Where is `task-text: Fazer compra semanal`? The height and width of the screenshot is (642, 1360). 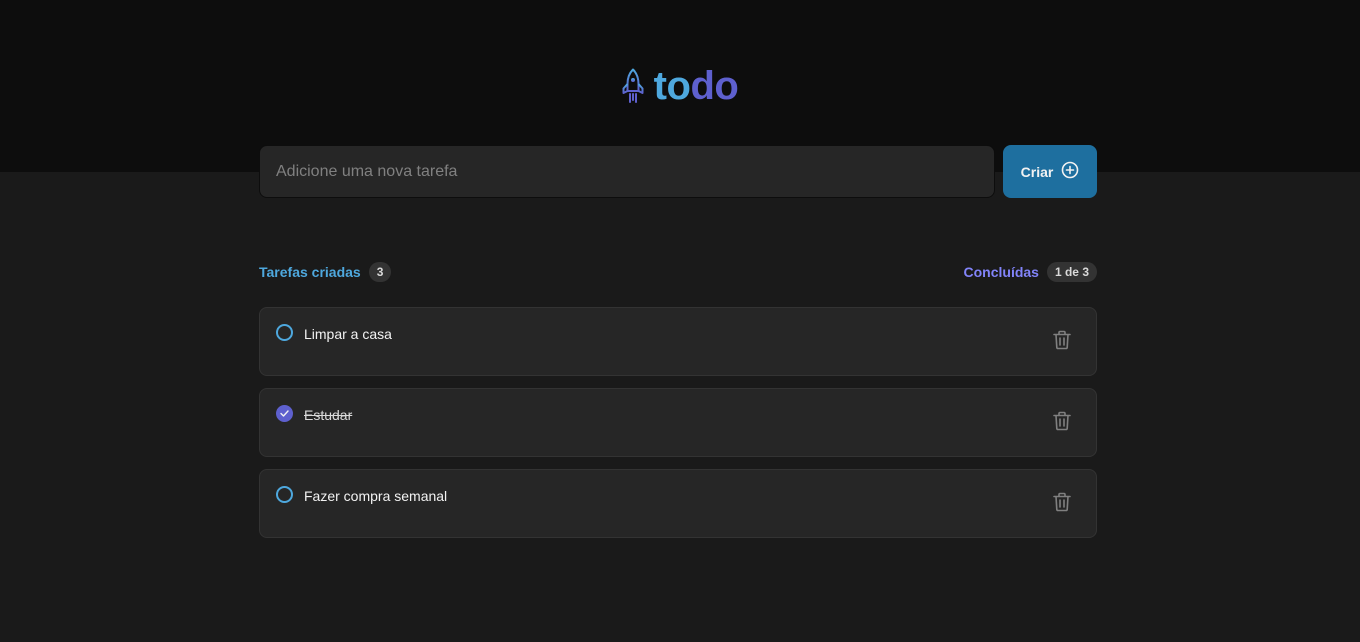 task-text: Fazer compra semanal is located at coordinates (376, 496).